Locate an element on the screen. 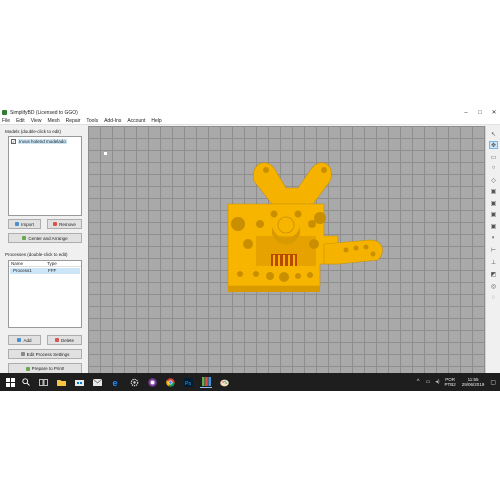 This screenshot has height=500, width=500. store-icon is located at coordinates (79, 382).